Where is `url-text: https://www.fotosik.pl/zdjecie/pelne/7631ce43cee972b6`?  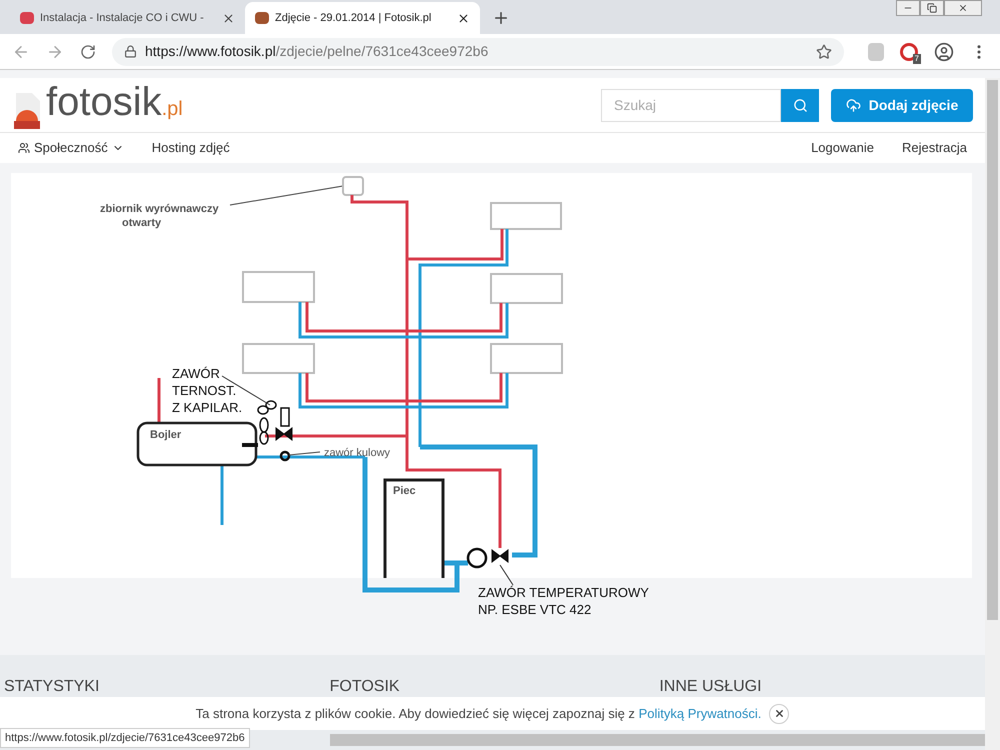 url-text: https://www.fotosik.pl/zdjecie/pelne/7631ce43cee972b6 is located at coordinates (317, 51).